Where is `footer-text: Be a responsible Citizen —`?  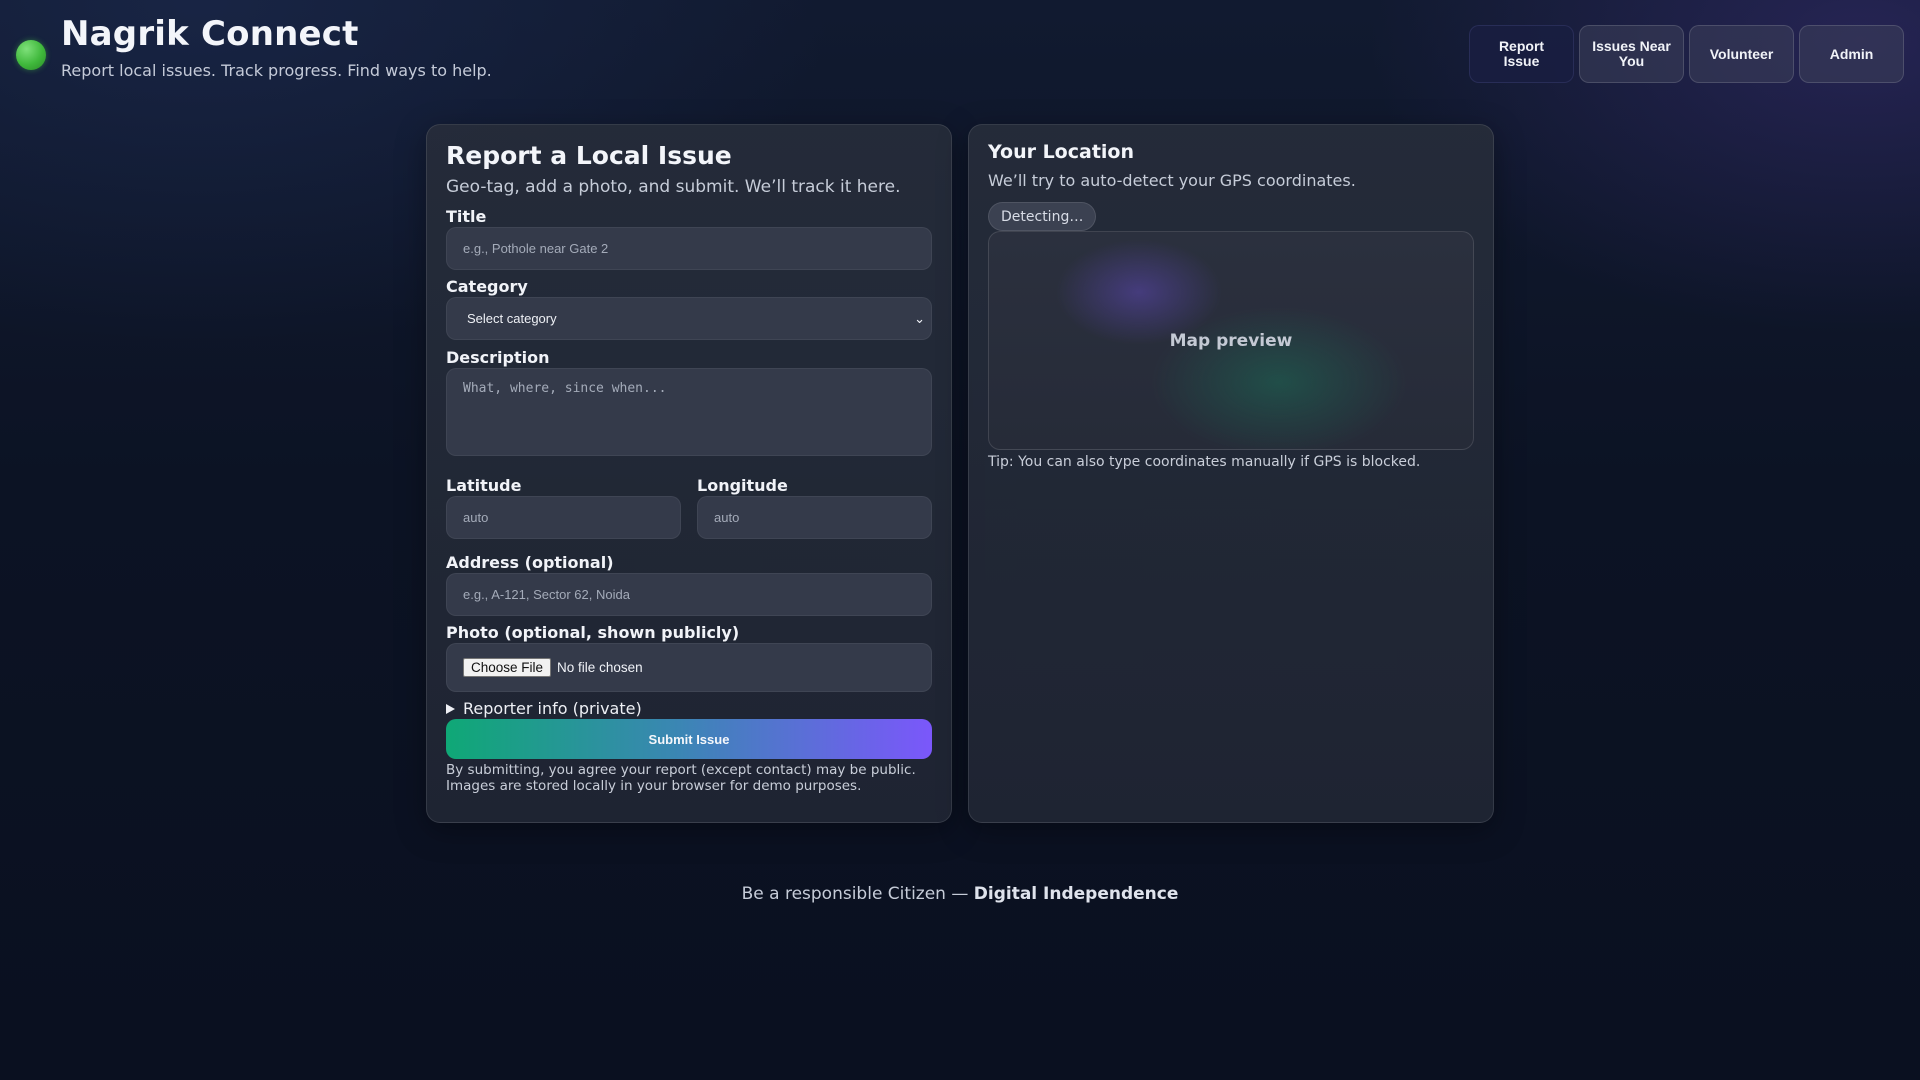
footer-text: Be a responsible Citizen — is located at coordinates (857, 894).